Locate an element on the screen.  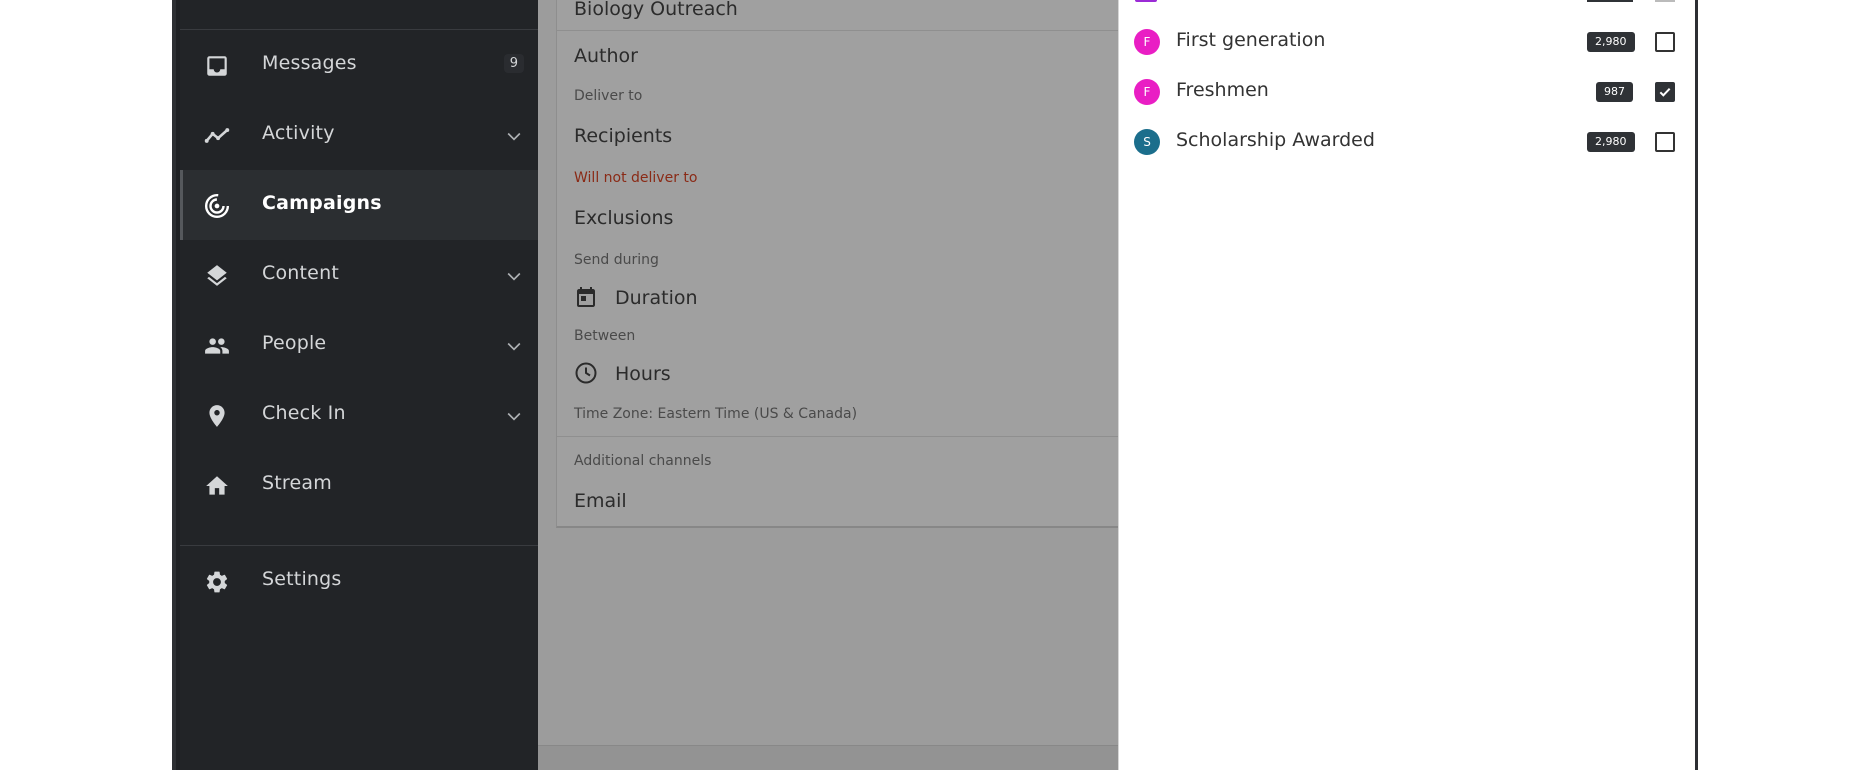
email-channel-value: Email is located at coordinates (600, 501).